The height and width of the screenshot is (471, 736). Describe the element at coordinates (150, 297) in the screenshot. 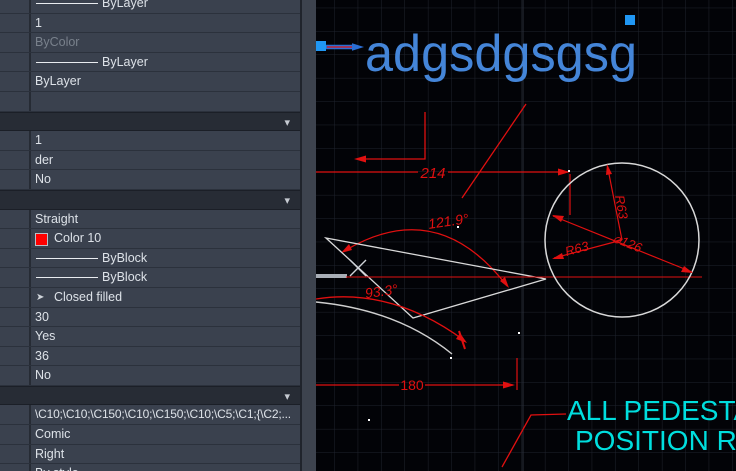

I see `property-row-arrowhead: ➤ Closed filled` at that location.